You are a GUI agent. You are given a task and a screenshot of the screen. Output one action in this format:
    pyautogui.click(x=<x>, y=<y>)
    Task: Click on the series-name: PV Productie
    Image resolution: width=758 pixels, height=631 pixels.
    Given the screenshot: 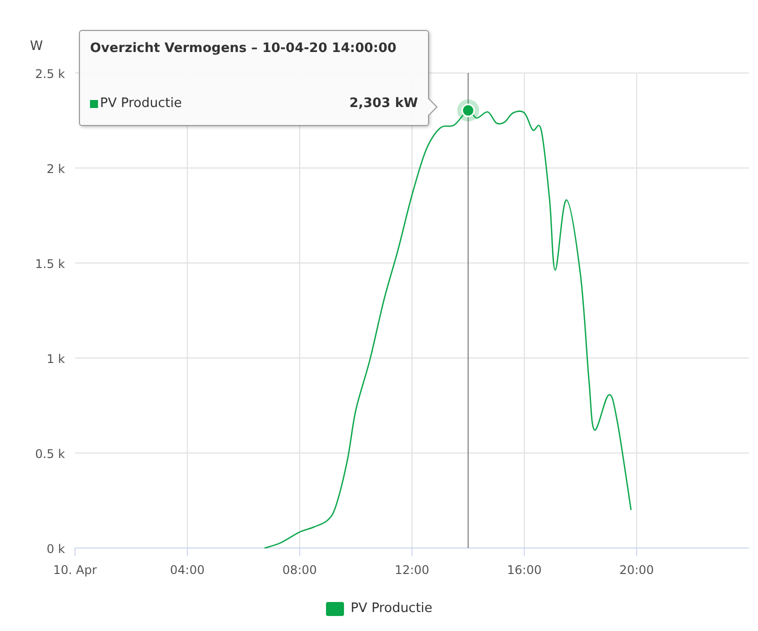 What is the action you would take?
    pyautogui.click(x=141, y=103)
    